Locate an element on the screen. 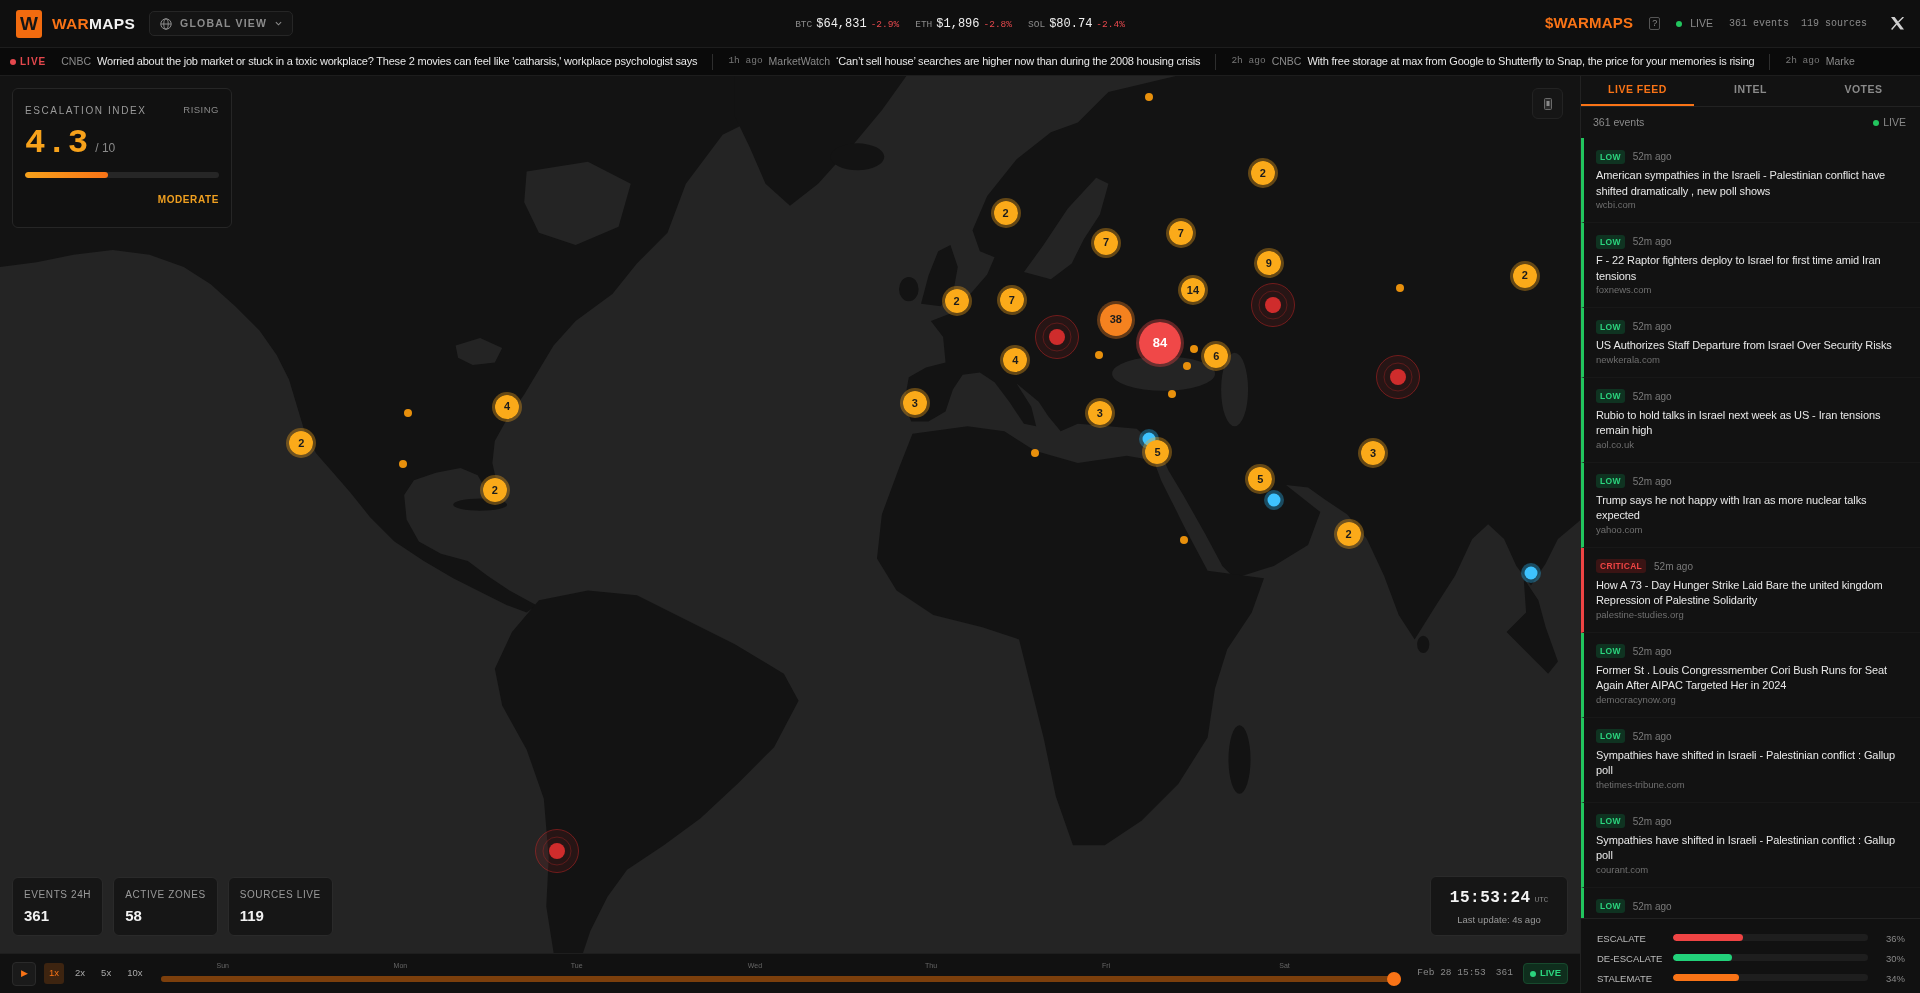  news-time: 2h ago is located at coordinates (1802, 61).